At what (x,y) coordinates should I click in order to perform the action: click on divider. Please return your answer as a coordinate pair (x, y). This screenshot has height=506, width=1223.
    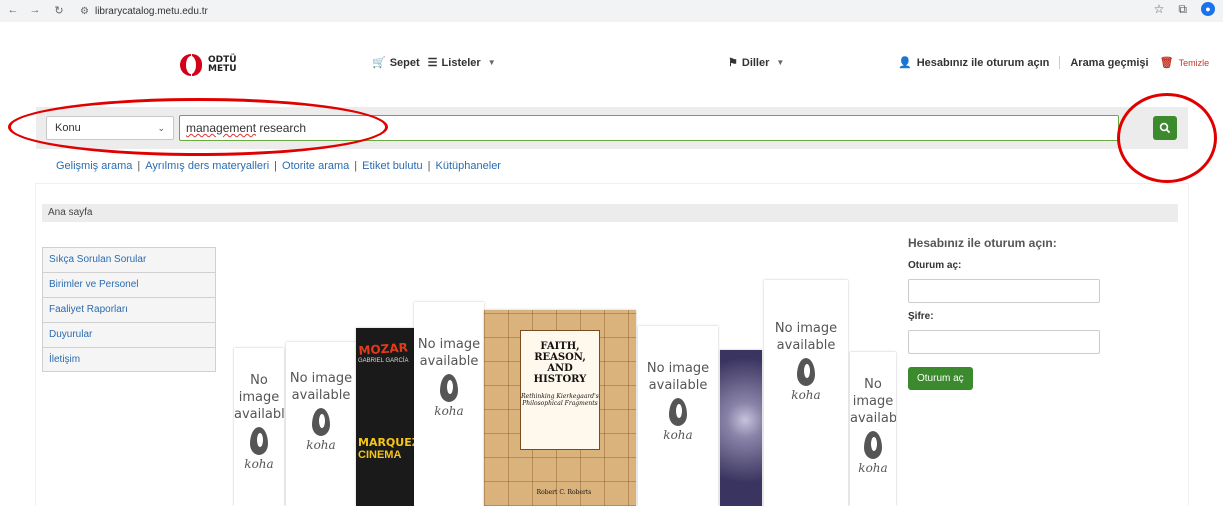
    Looking at the image, I should click on (1060, 62).